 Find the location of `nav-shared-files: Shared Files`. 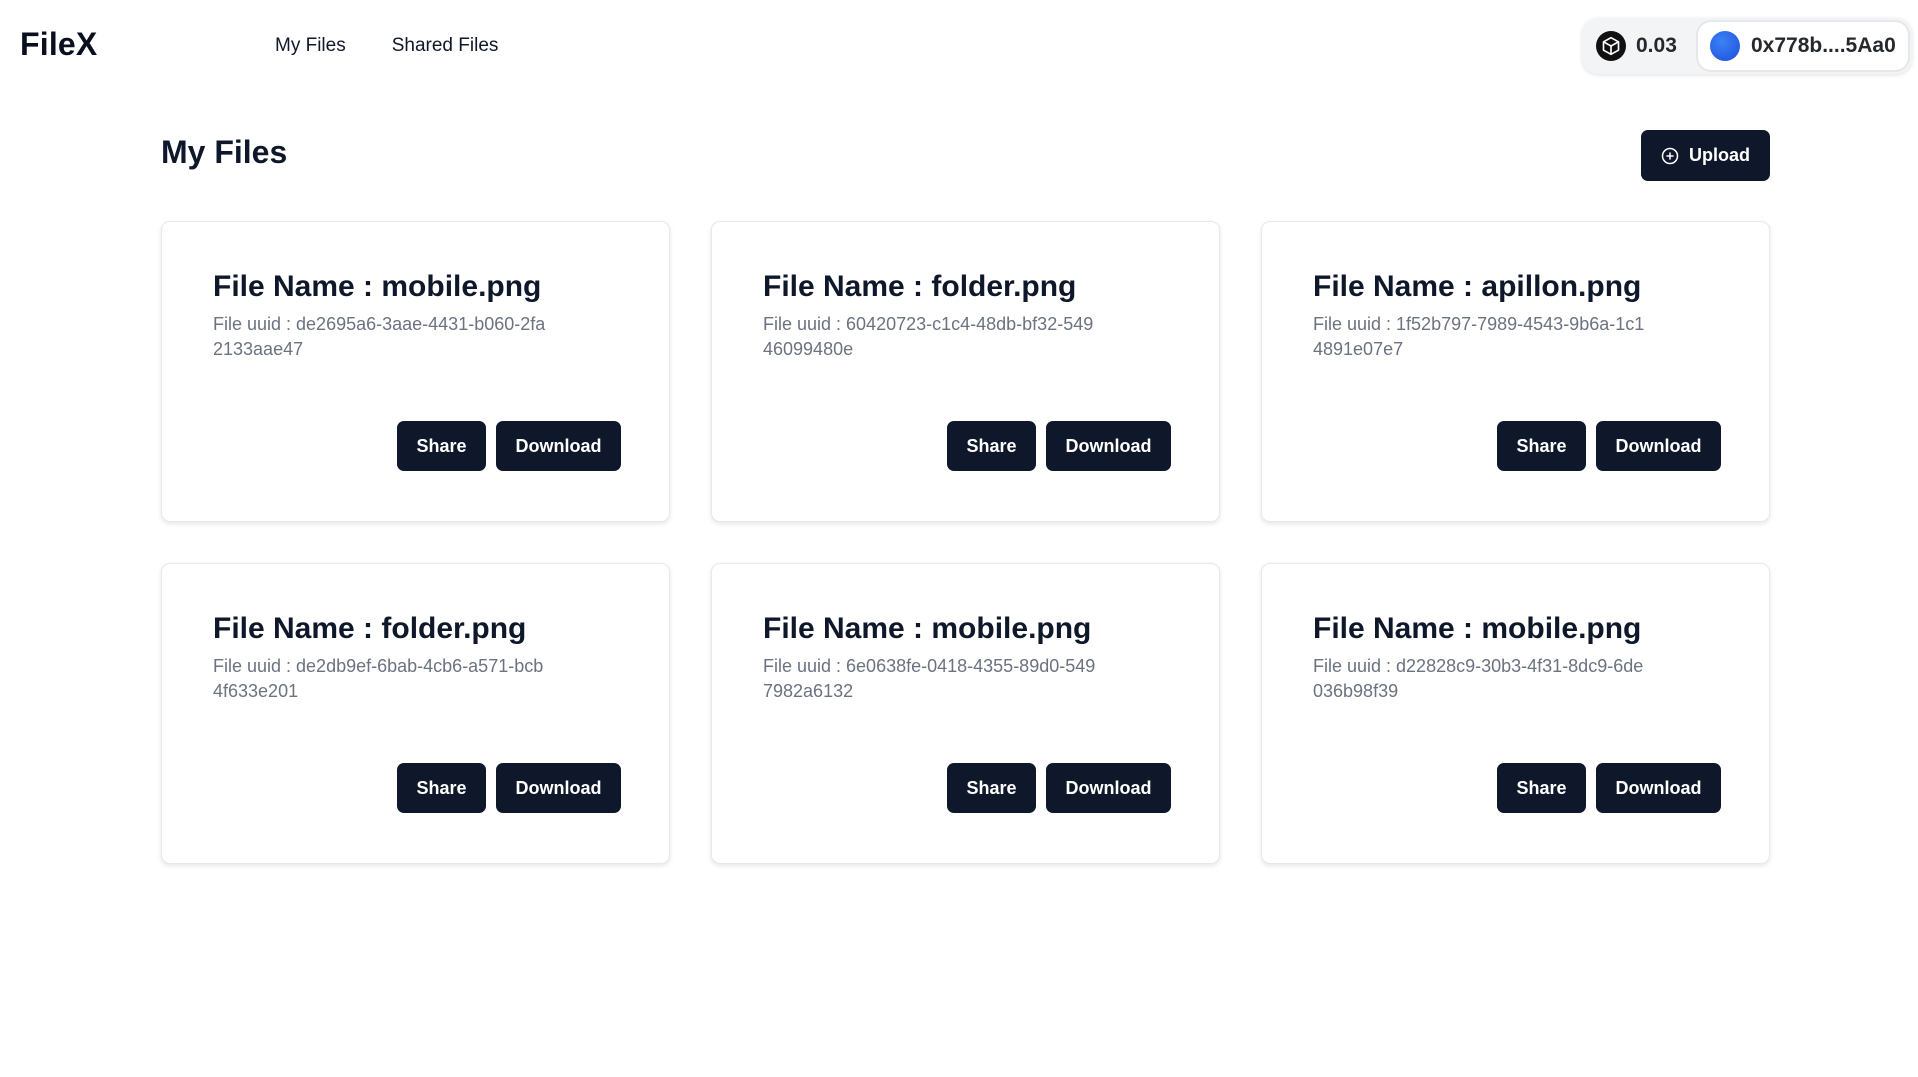

nav-shared-files: Shared Files is located at coordinates (445, 46).